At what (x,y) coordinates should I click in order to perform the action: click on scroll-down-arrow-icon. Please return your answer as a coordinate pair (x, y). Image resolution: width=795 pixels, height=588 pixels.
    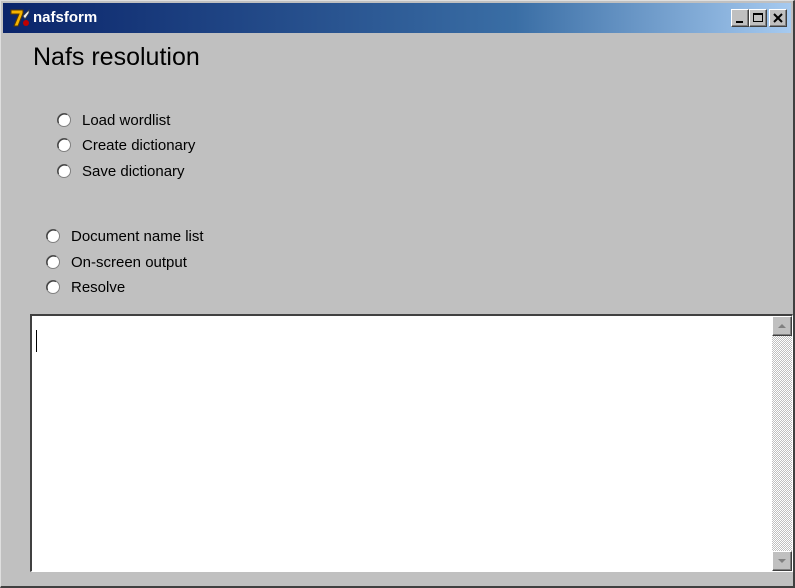
    Looking at the image, I should click on (782, 561).